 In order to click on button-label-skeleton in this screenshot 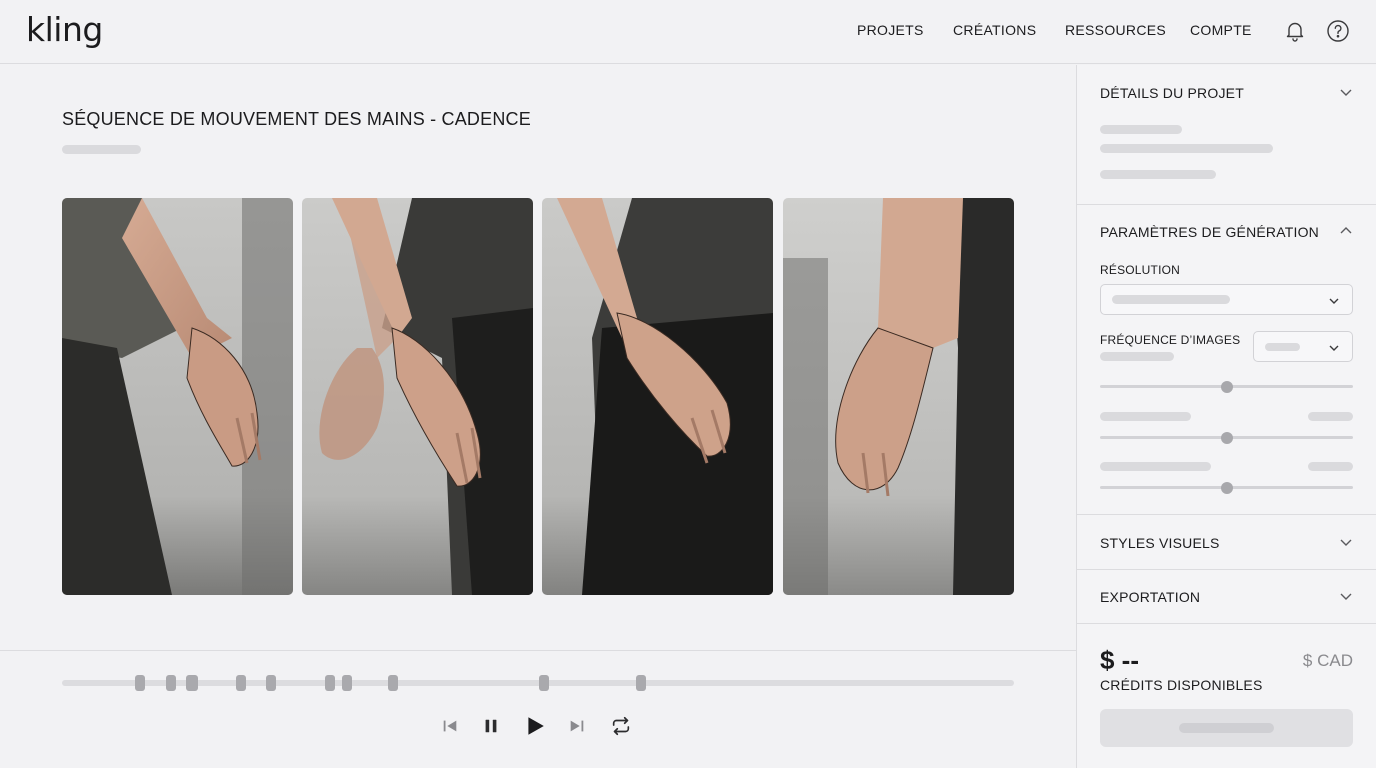, I will do `click(1226, 728)`.